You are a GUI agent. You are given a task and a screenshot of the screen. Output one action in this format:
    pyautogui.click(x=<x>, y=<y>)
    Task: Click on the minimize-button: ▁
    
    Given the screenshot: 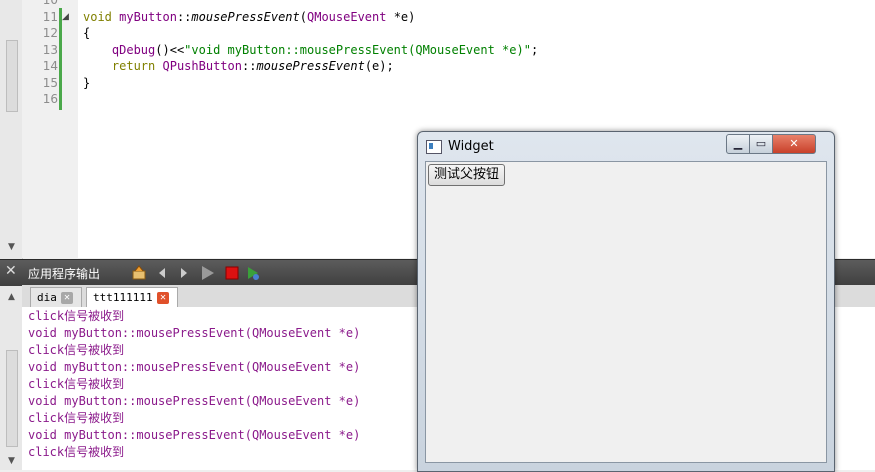 What is the action you would take?
    pyautogui.click(x=738, y=144)
    